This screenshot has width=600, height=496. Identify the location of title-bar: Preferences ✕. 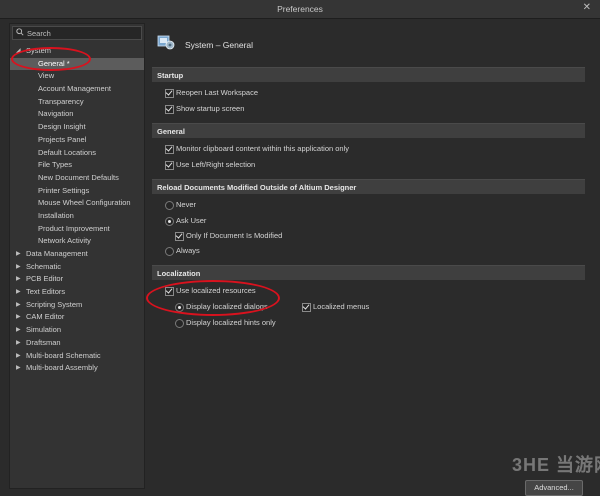
(300, 9).